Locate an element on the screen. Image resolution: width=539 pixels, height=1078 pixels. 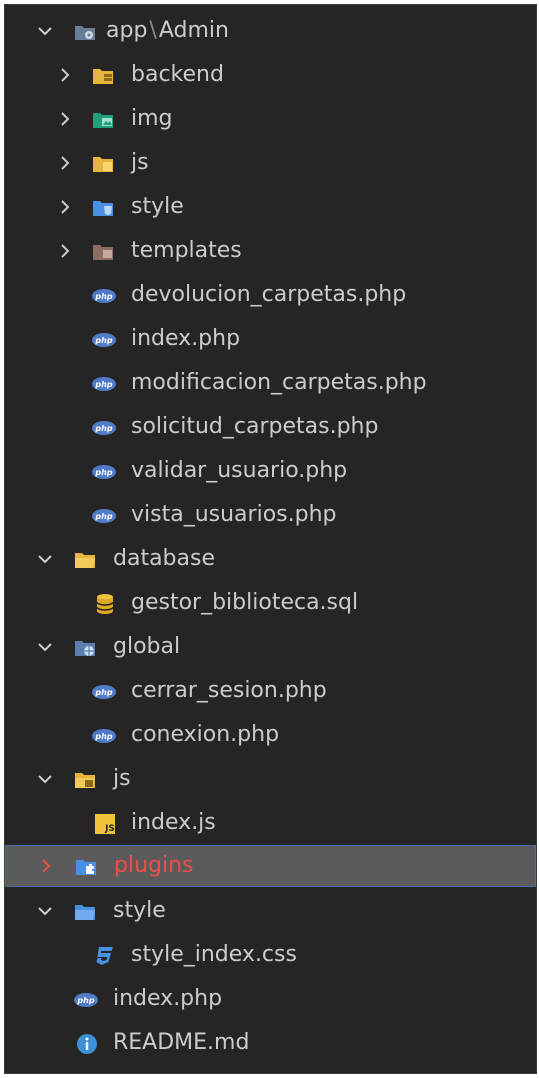
tree-file-php: php conexion.php is located at coordinates (270, 736).